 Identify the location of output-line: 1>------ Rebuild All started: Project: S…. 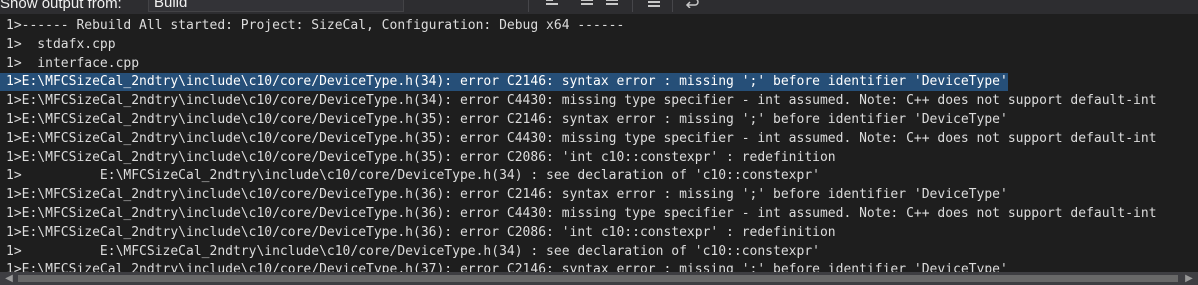
(315, 26).